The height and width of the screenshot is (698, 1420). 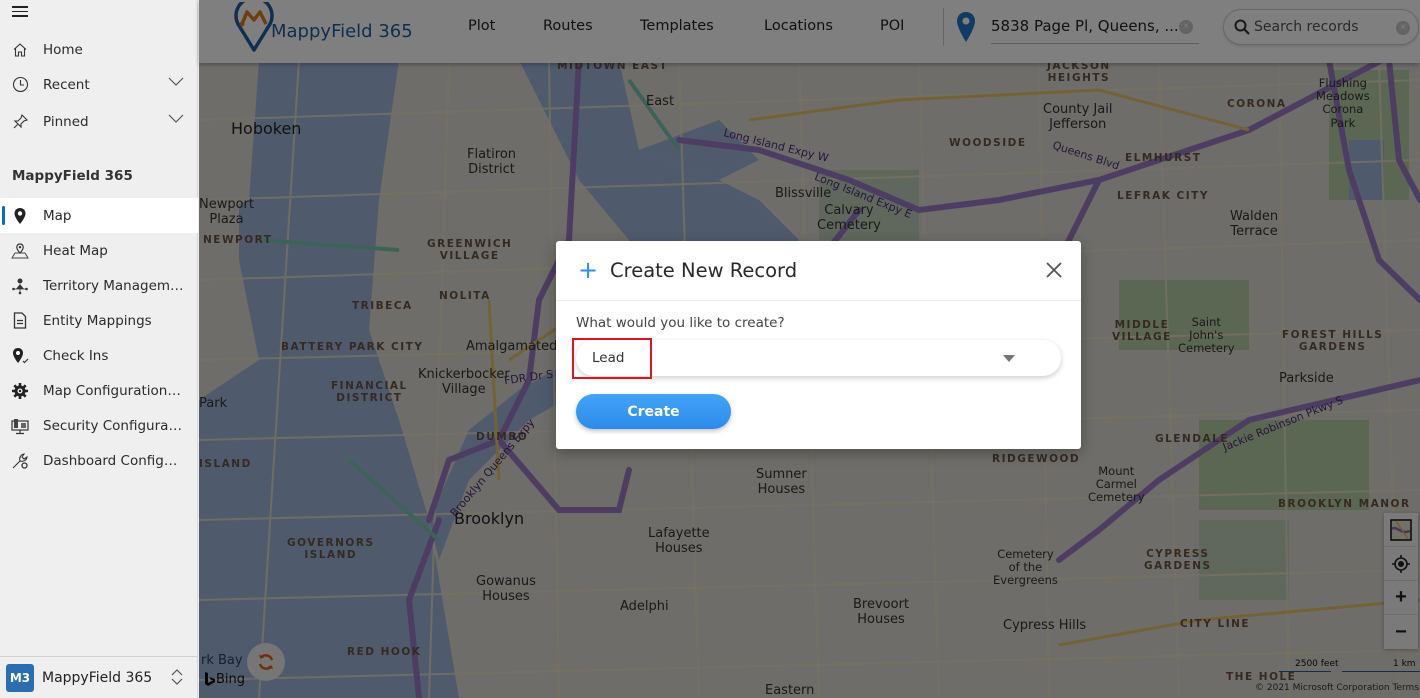 What do you see at coordinates (99, 84) in the screenshot?
I see `sidebar-item-recent: Recent` at bounding box center [99, 84].